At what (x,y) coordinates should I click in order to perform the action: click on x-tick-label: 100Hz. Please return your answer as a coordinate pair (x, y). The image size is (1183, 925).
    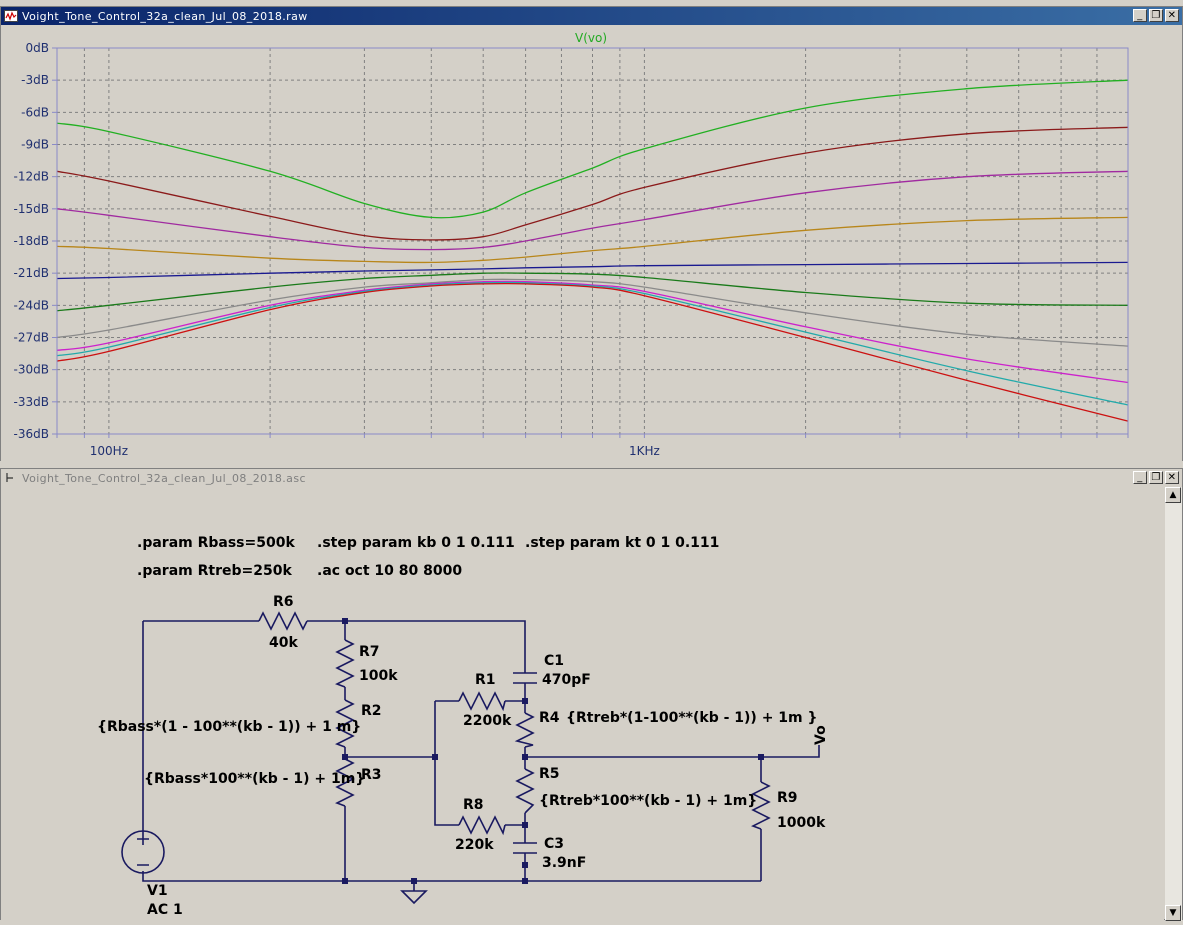
    Looking at the image, I should click on (109, 451).